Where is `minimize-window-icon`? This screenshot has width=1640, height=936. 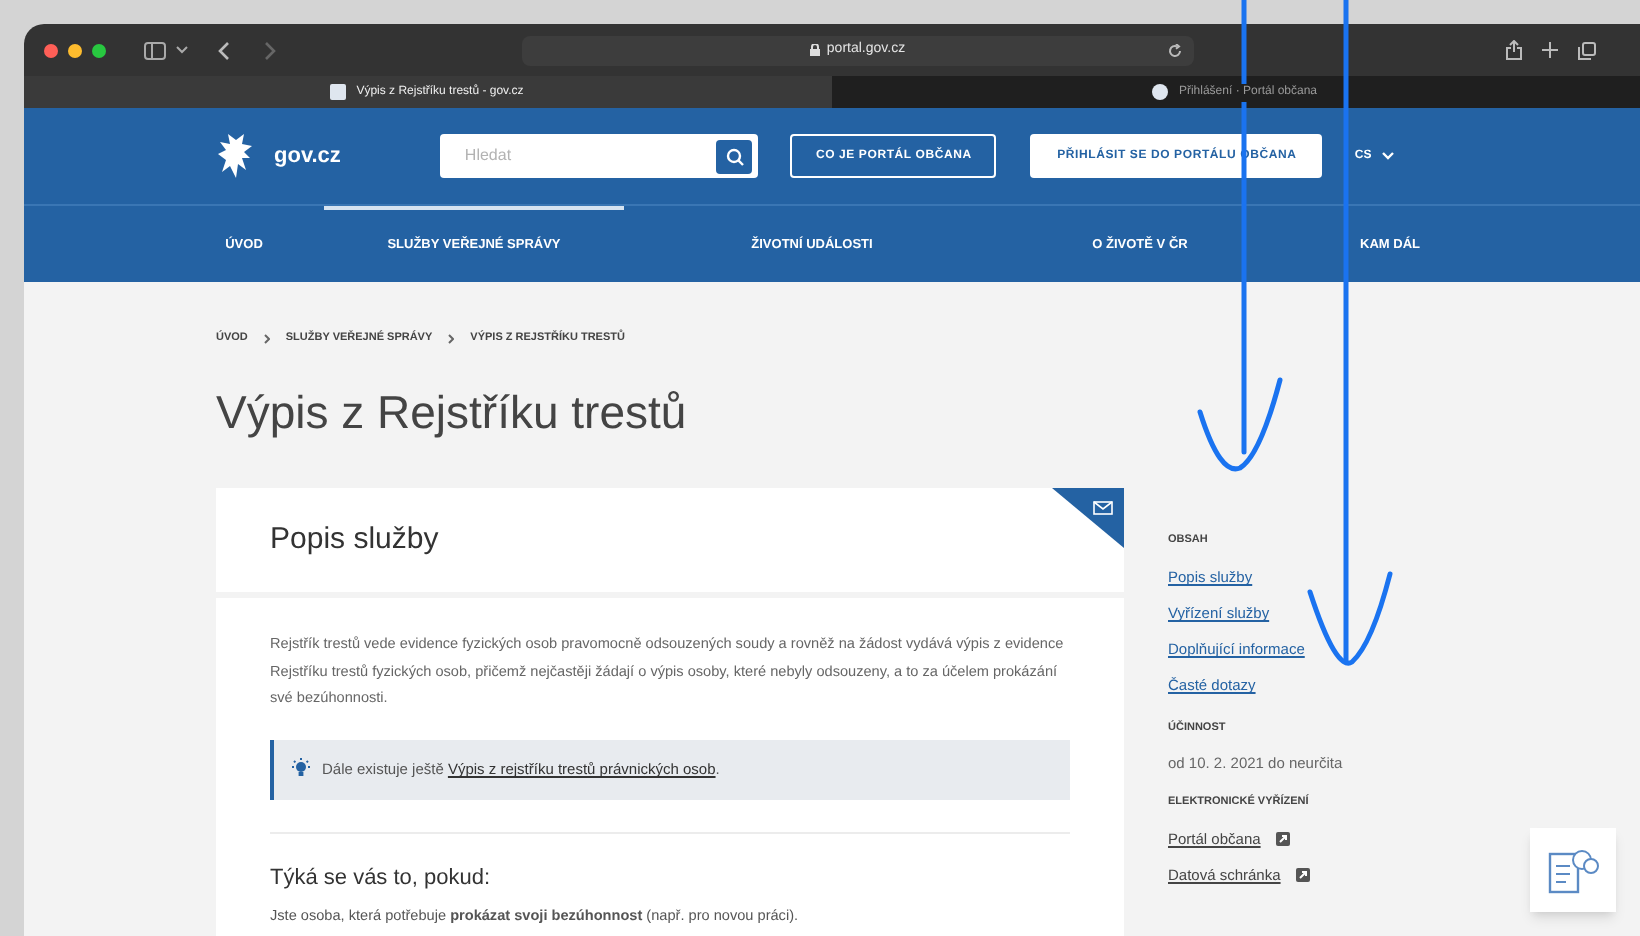
minimize-window-icon is located at coordinates (75, 50).